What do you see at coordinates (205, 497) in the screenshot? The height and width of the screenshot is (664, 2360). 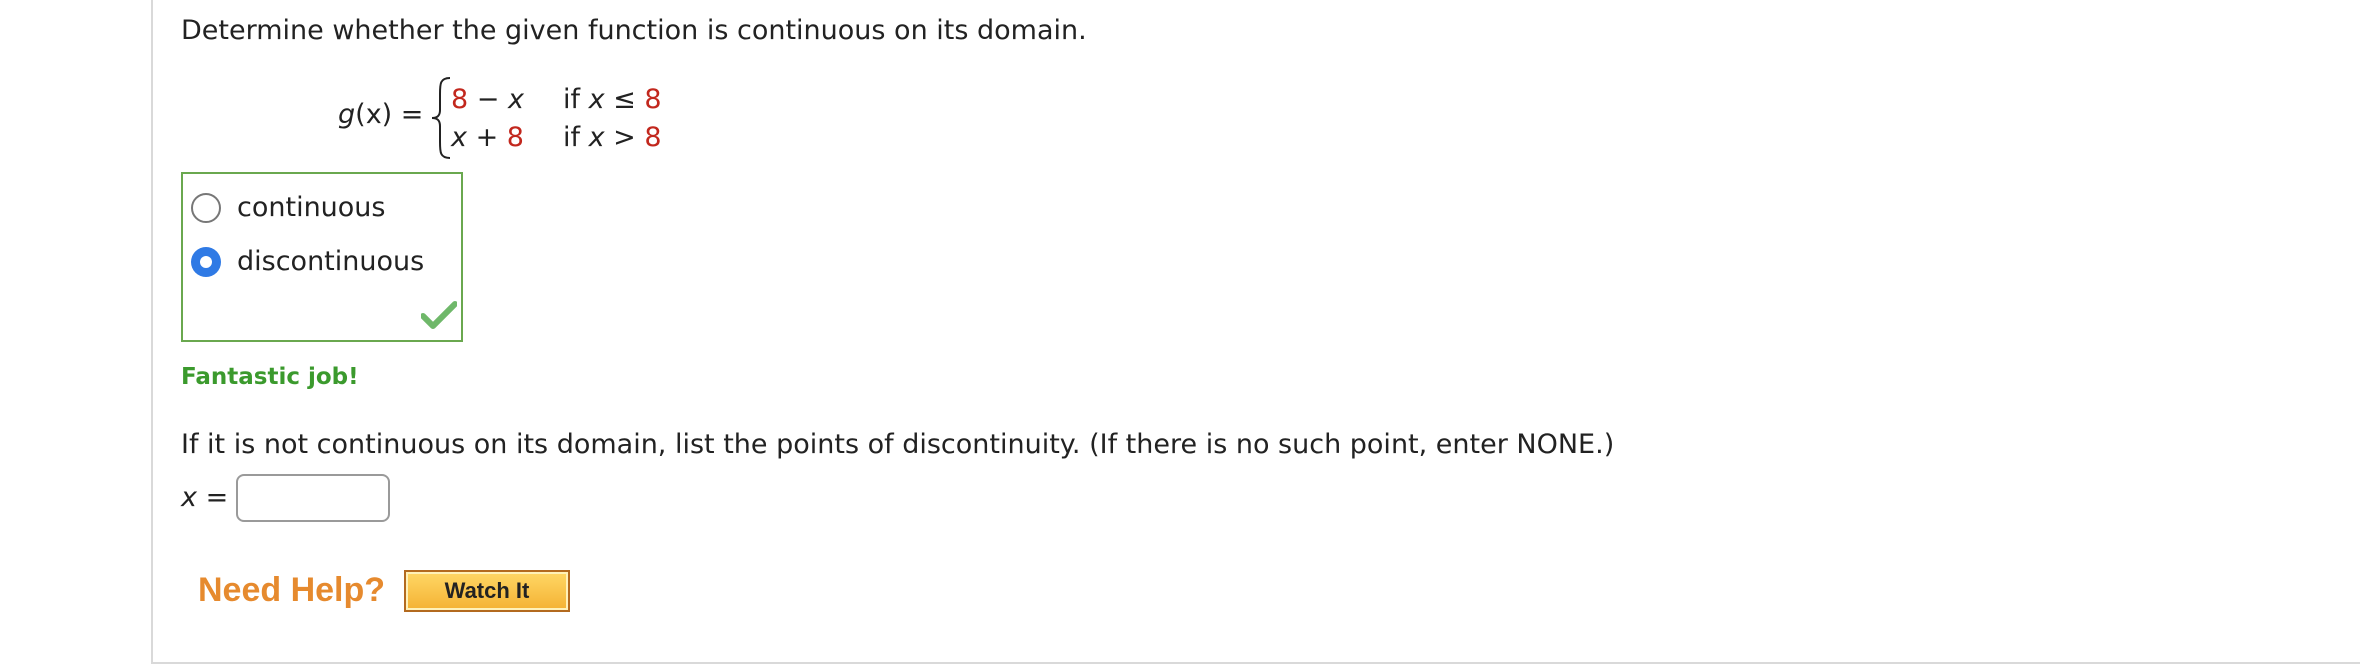 I see `answer-label: x =` at bounding box center [205, 497].